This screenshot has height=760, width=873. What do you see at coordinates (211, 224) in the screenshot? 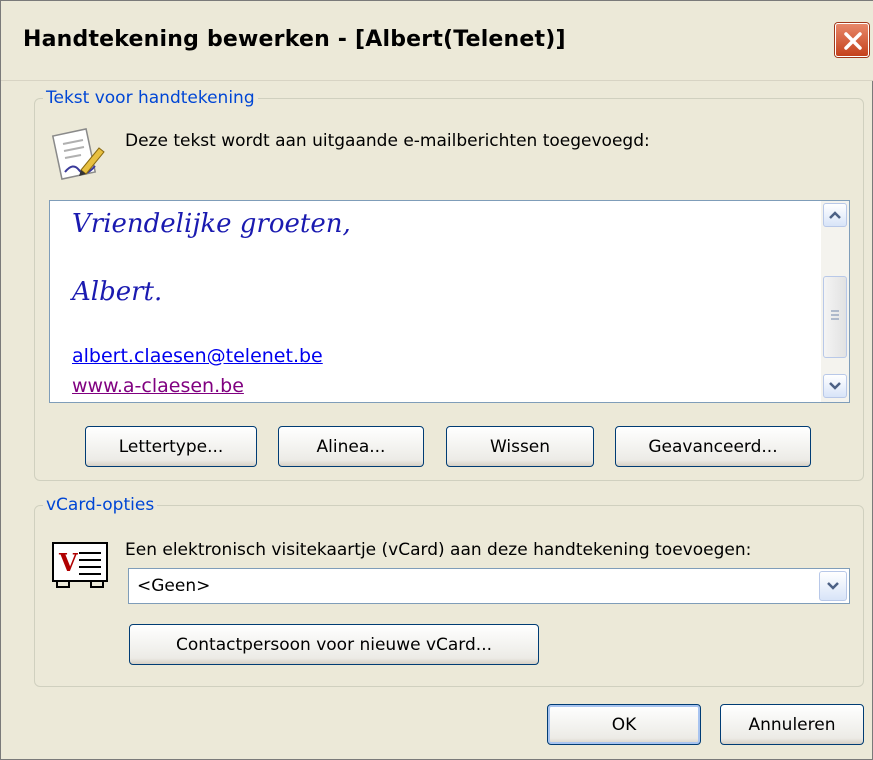
I see `signature-greeting: Vriendelijke groeten,` at bounding box center [211, 224].